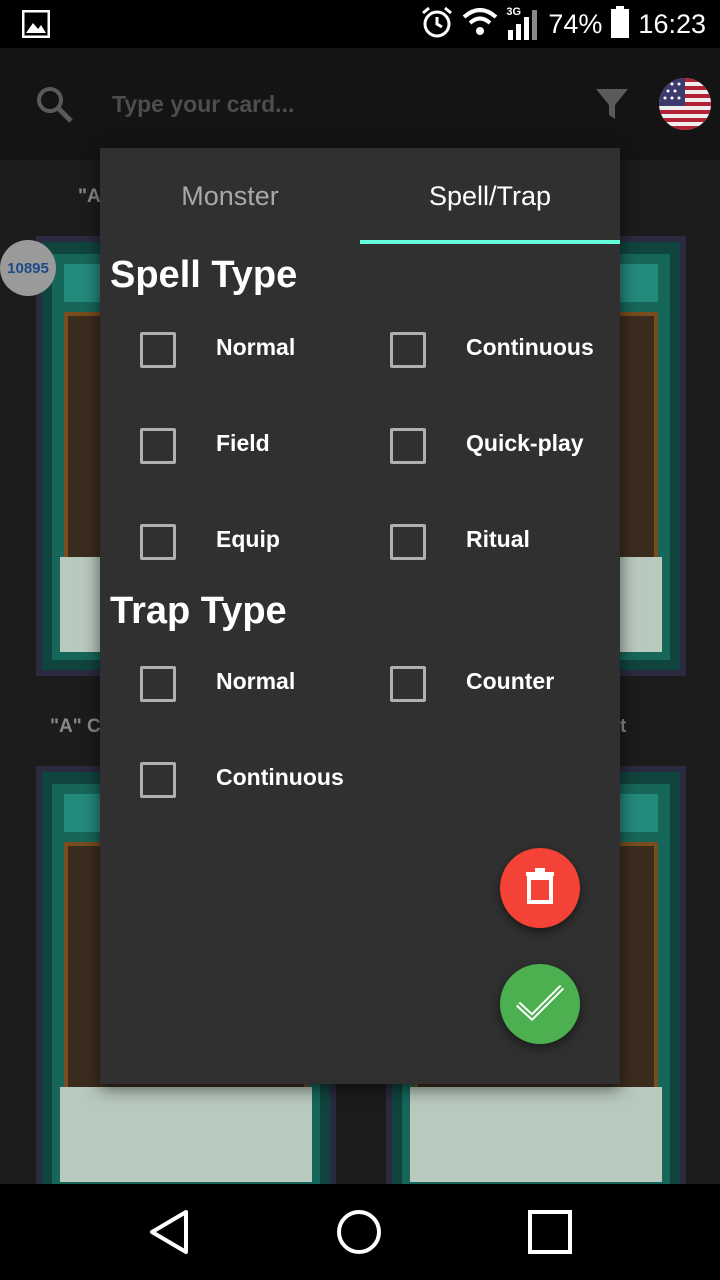 The height and width of the screenshot is (1280, 720). What do you see at coordinates (170, 1232) in the screenshot?
I see `back-icon` at bounding box center [170, 1232].